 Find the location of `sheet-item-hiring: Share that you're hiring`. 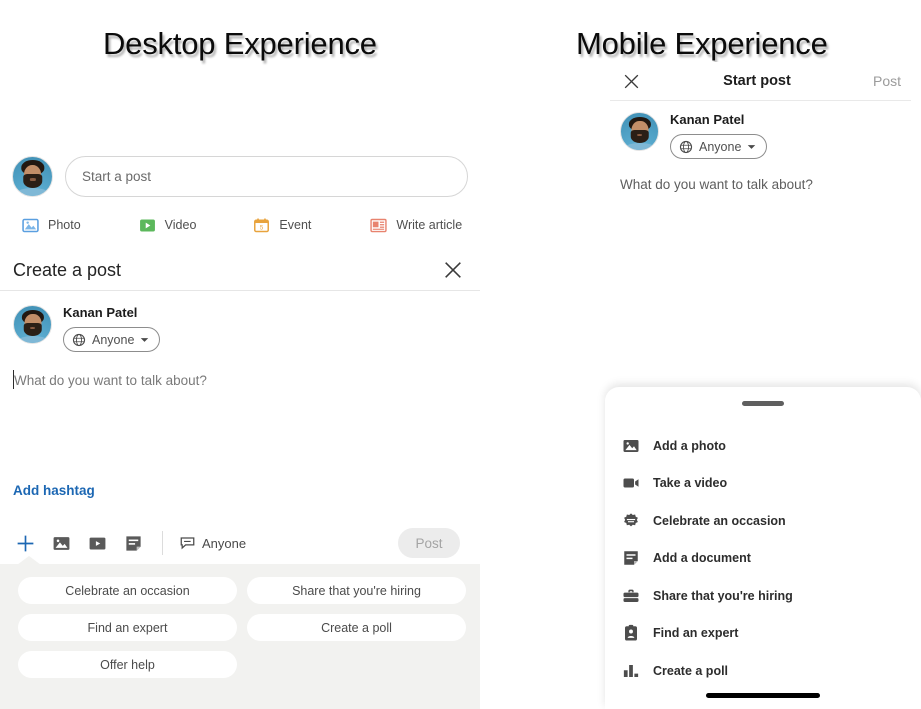

sheet-item-hiring: Share that you're hiring is located at coordinates (762, 596).